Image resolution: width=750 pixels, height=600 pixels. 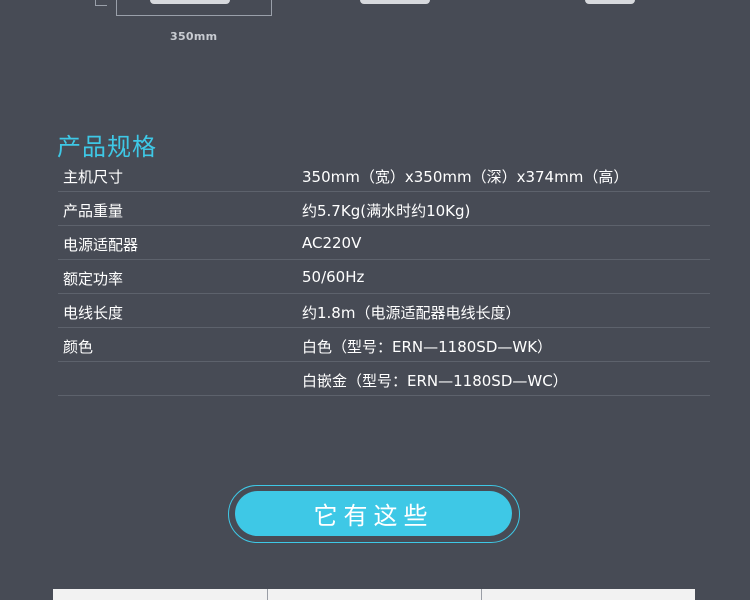 I want to click on spec-title: 产品规格, so click(x=107, y=147).